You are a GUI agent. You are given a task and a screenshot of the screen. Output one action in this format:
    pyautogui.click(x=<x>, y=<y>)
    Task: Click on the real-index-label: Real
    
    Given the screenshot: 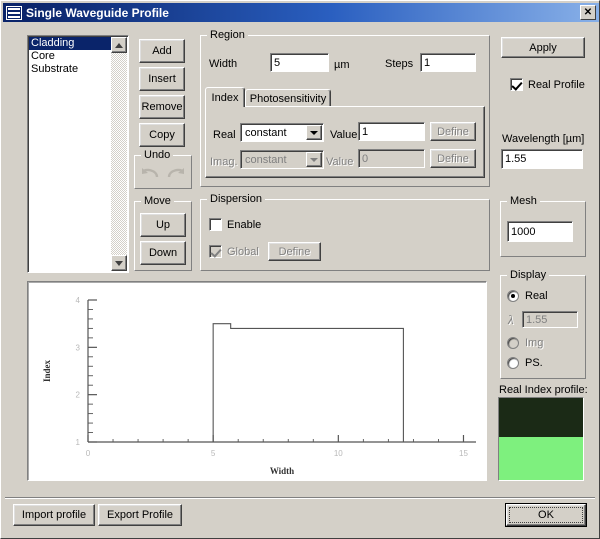 What is the action you would take?
    pyautogui.click(x=224, y=135)
    